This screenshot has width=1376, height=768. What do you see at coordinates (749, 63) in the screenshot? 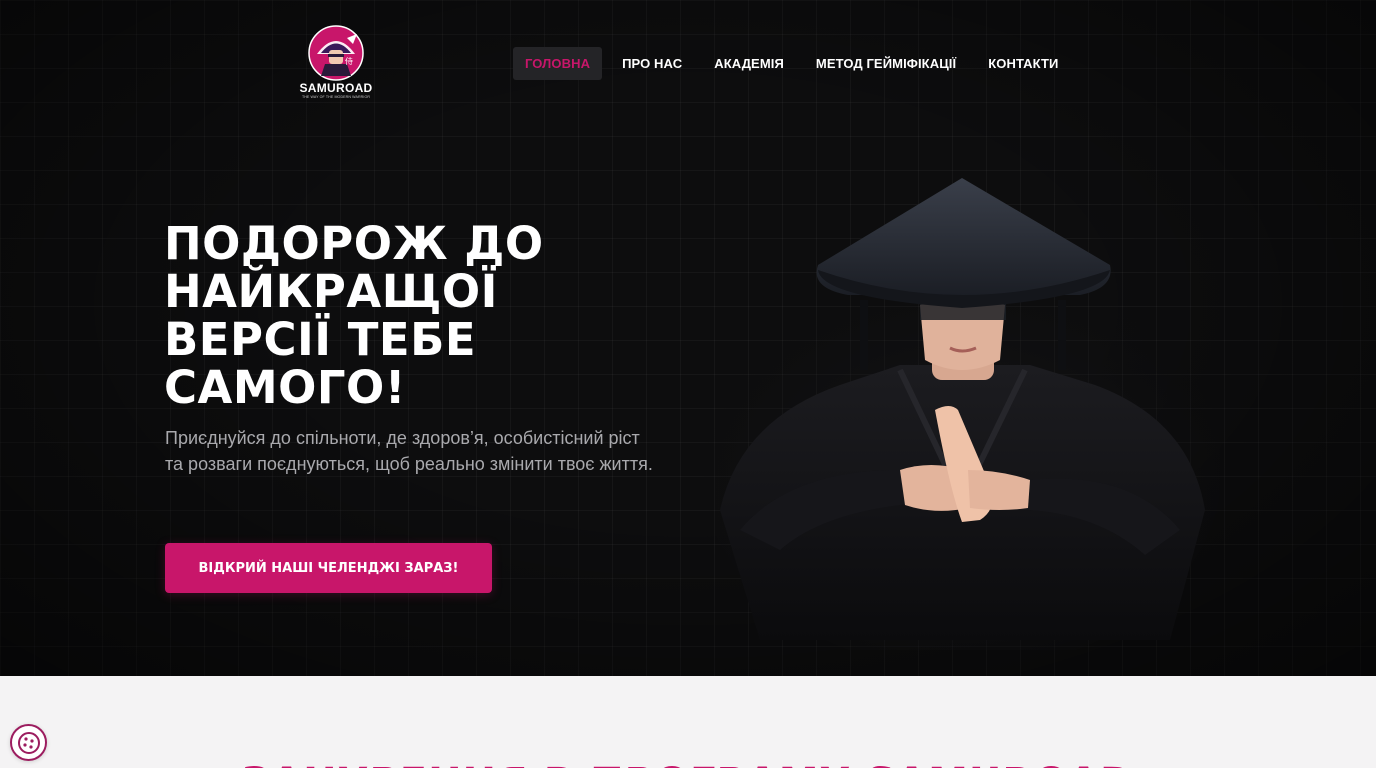
I see `nav-item-academy: АКАДЕМІЯ` at bounding box center [749, 63].